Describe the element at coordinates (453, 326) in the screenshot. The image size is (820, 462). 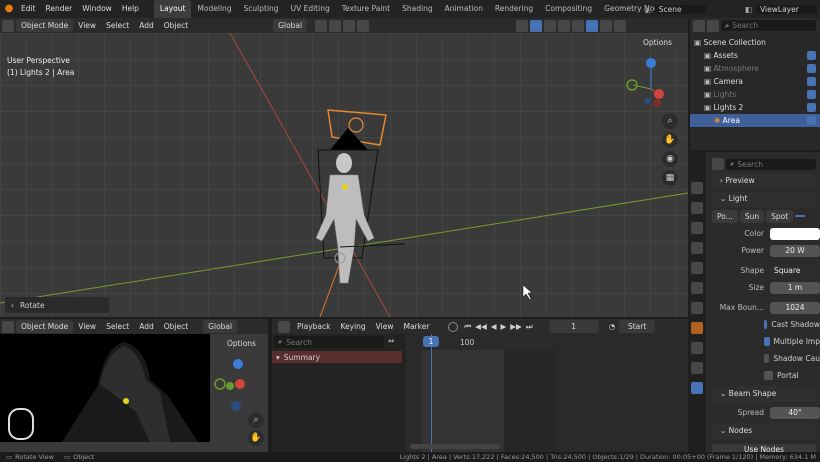
I see `record-icon` at that location.